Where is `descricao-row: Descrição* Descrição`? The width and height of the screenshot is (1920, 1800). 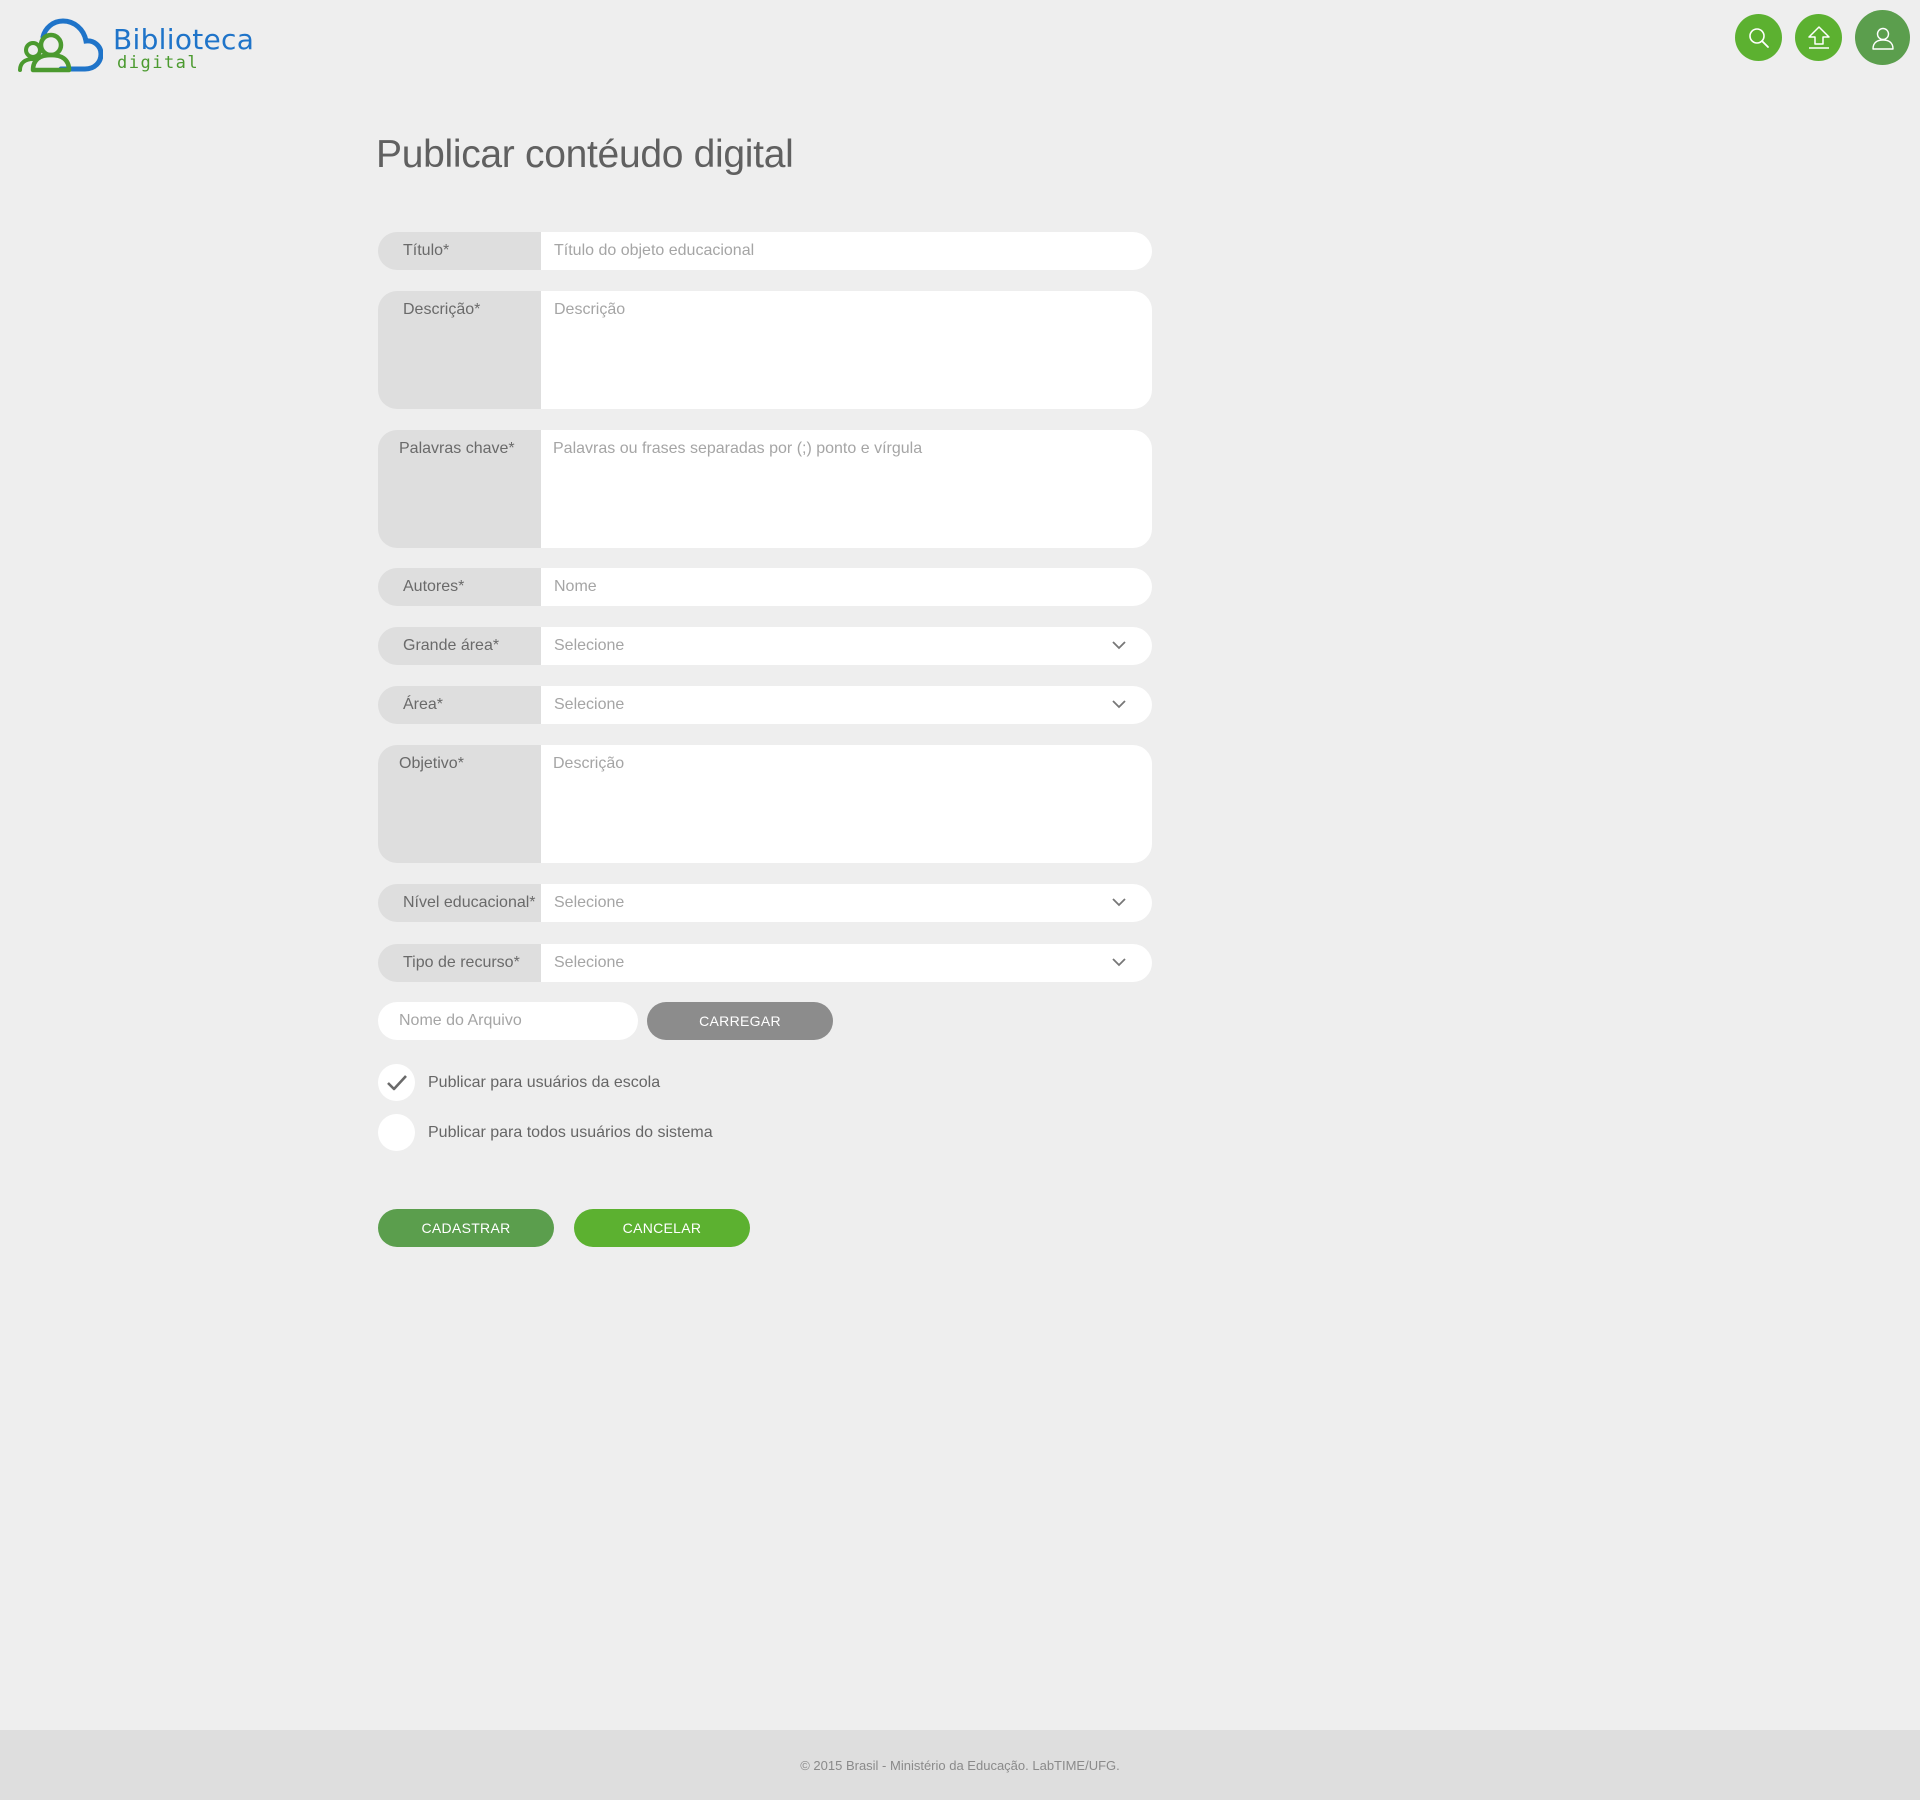 descricao-row: Descrição* Descrição is located at coordinates (765, 350).